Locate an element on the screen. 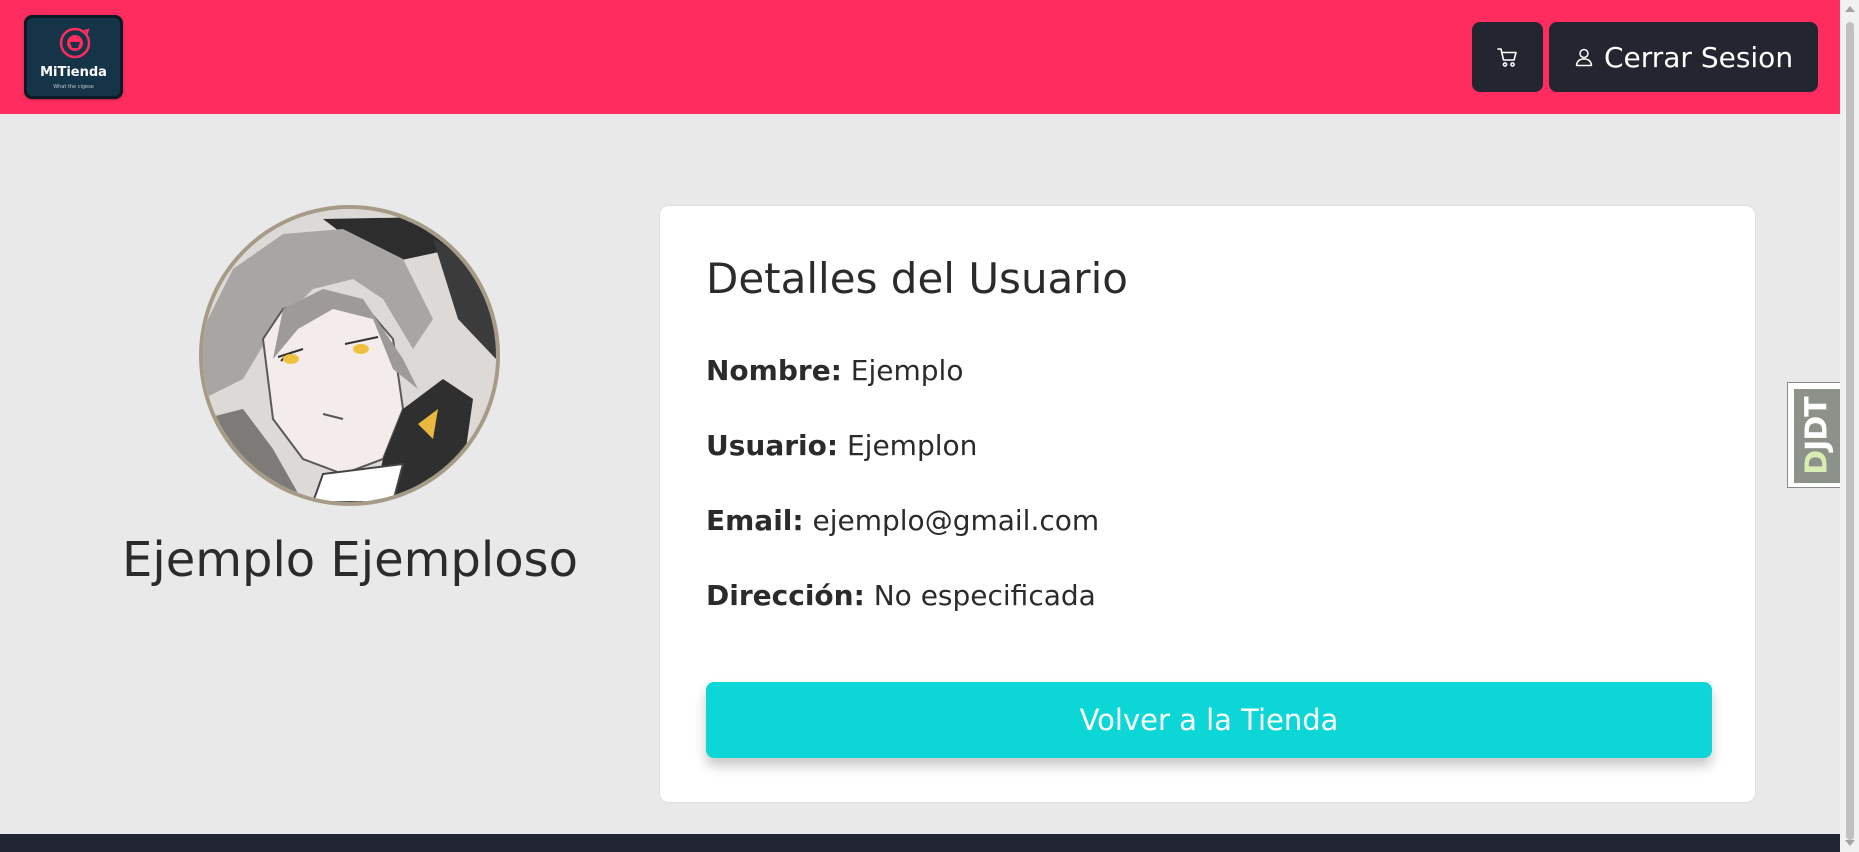 Image resolution: width=1859 pixels, height=852 pixels. logout-button: Cerrar Sesion is located at coordinates (1683, 57).